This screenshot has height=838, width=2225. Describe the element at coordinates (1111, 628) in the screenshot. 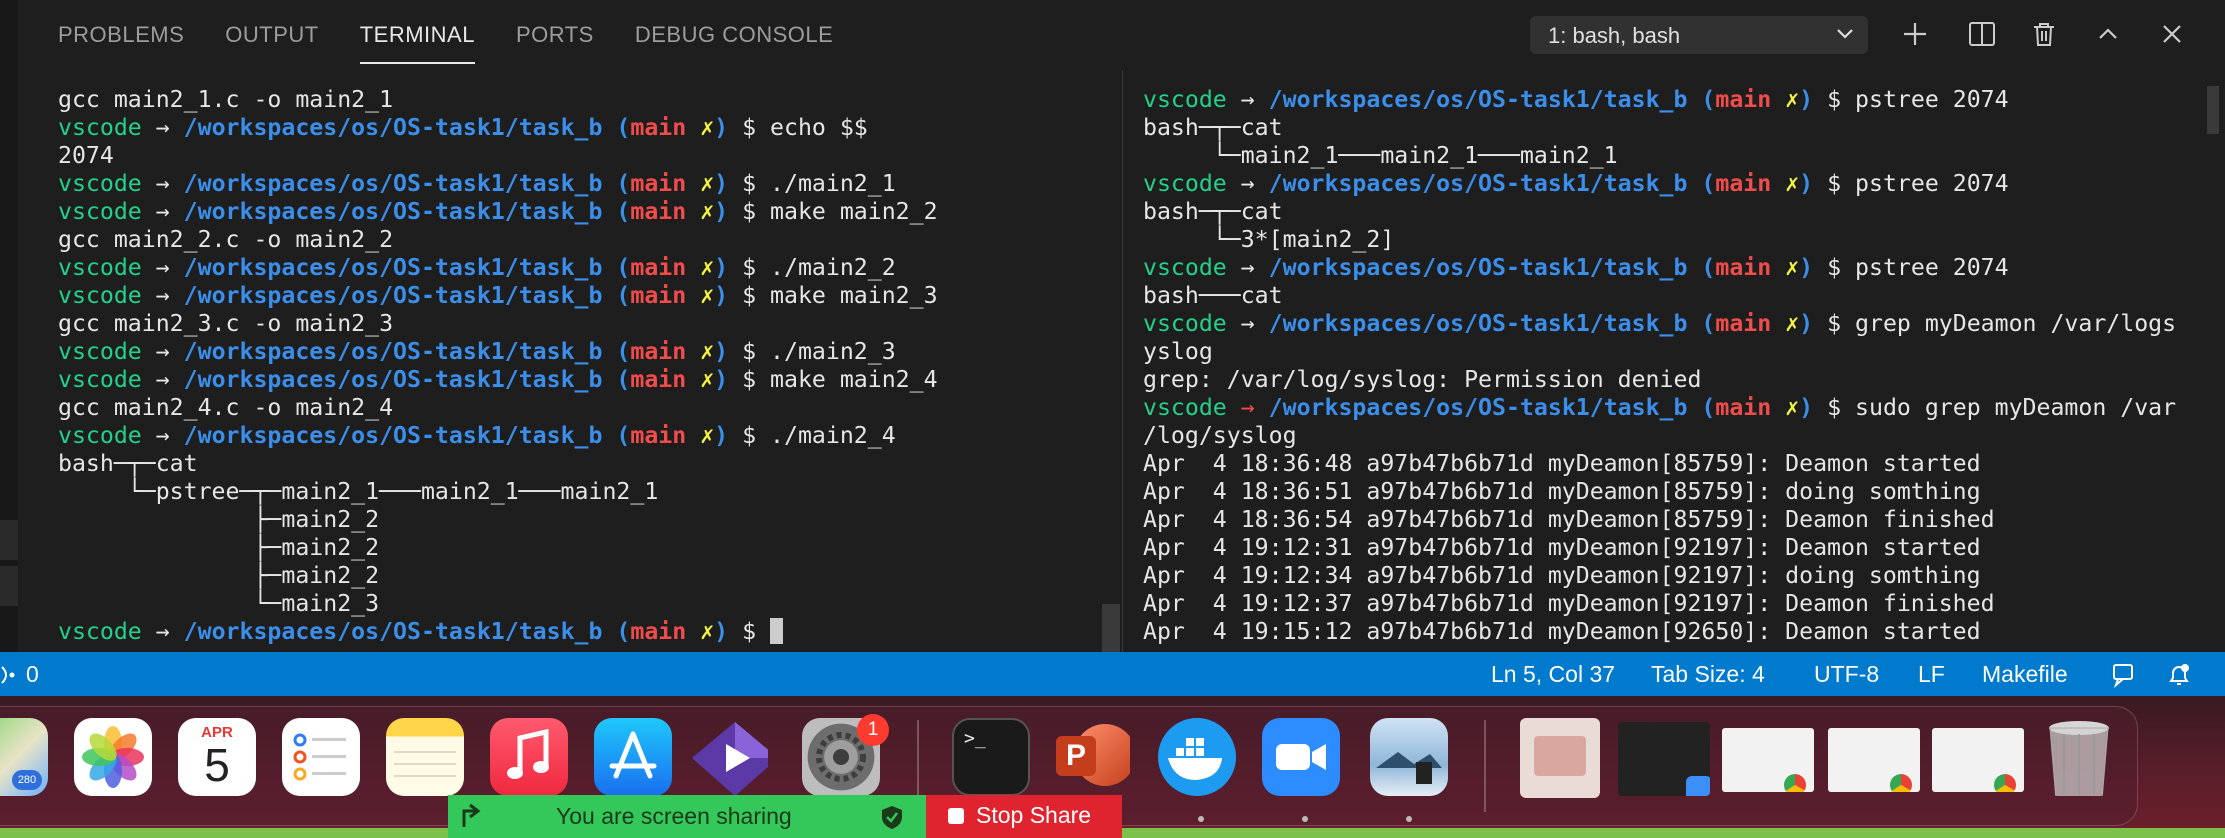

I see `scrollbar-left` at that location.